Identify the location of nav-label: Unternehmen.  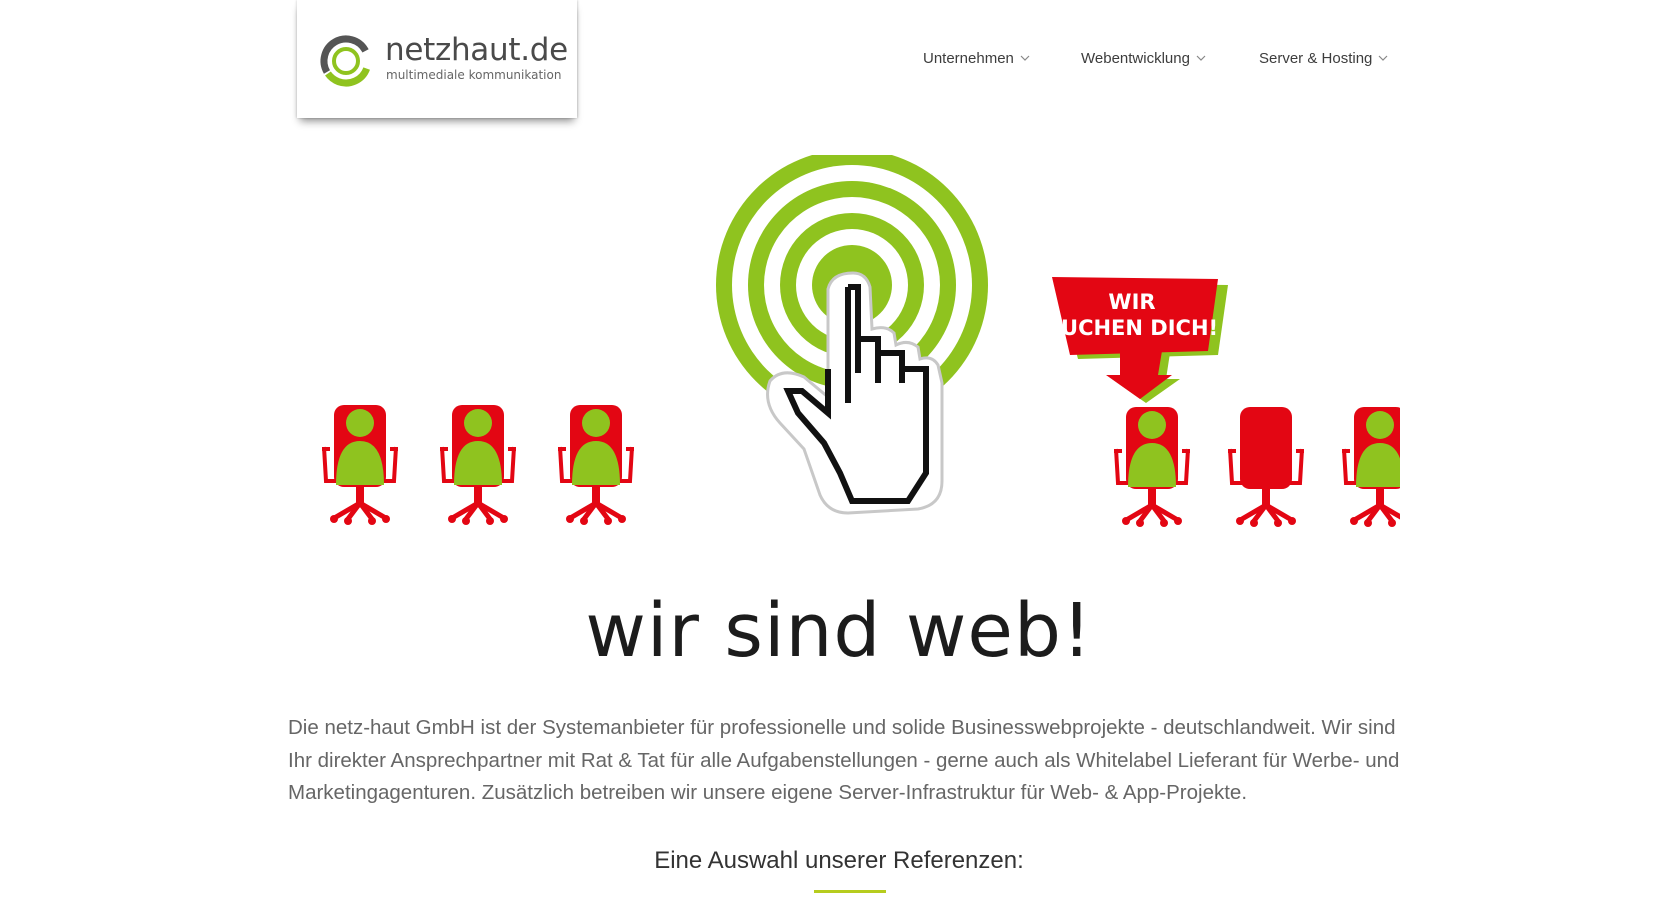
(968, 58).